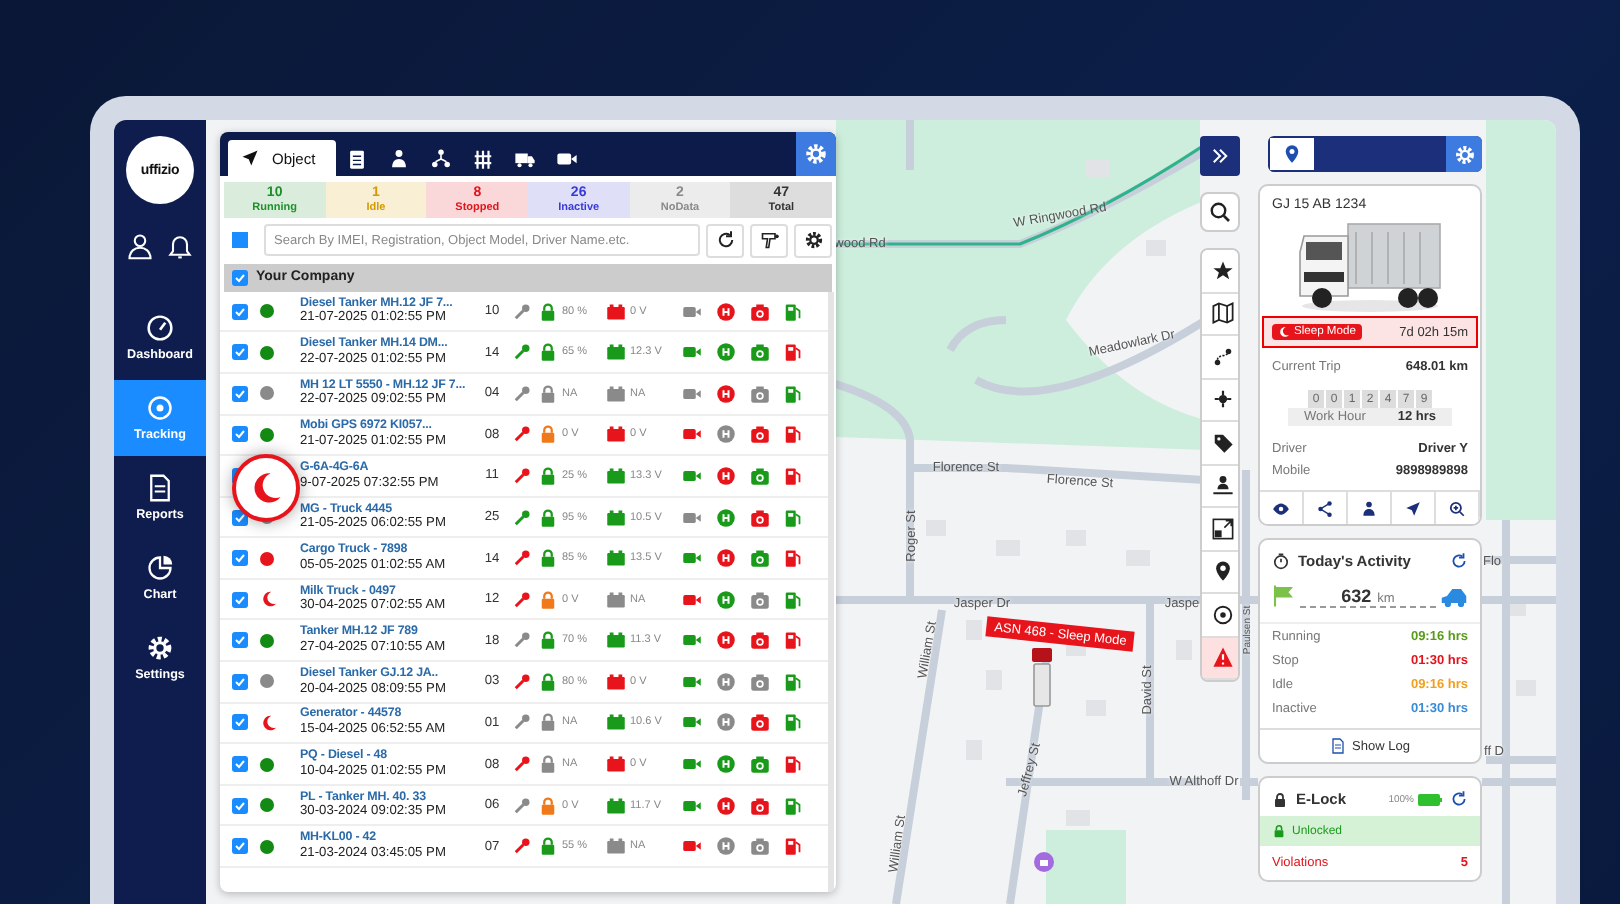 The width and height of the screenshot is (1620, 904). Describe the element at coordinates (1338, 746) in the screenshot. I see `document-icon` at that location.